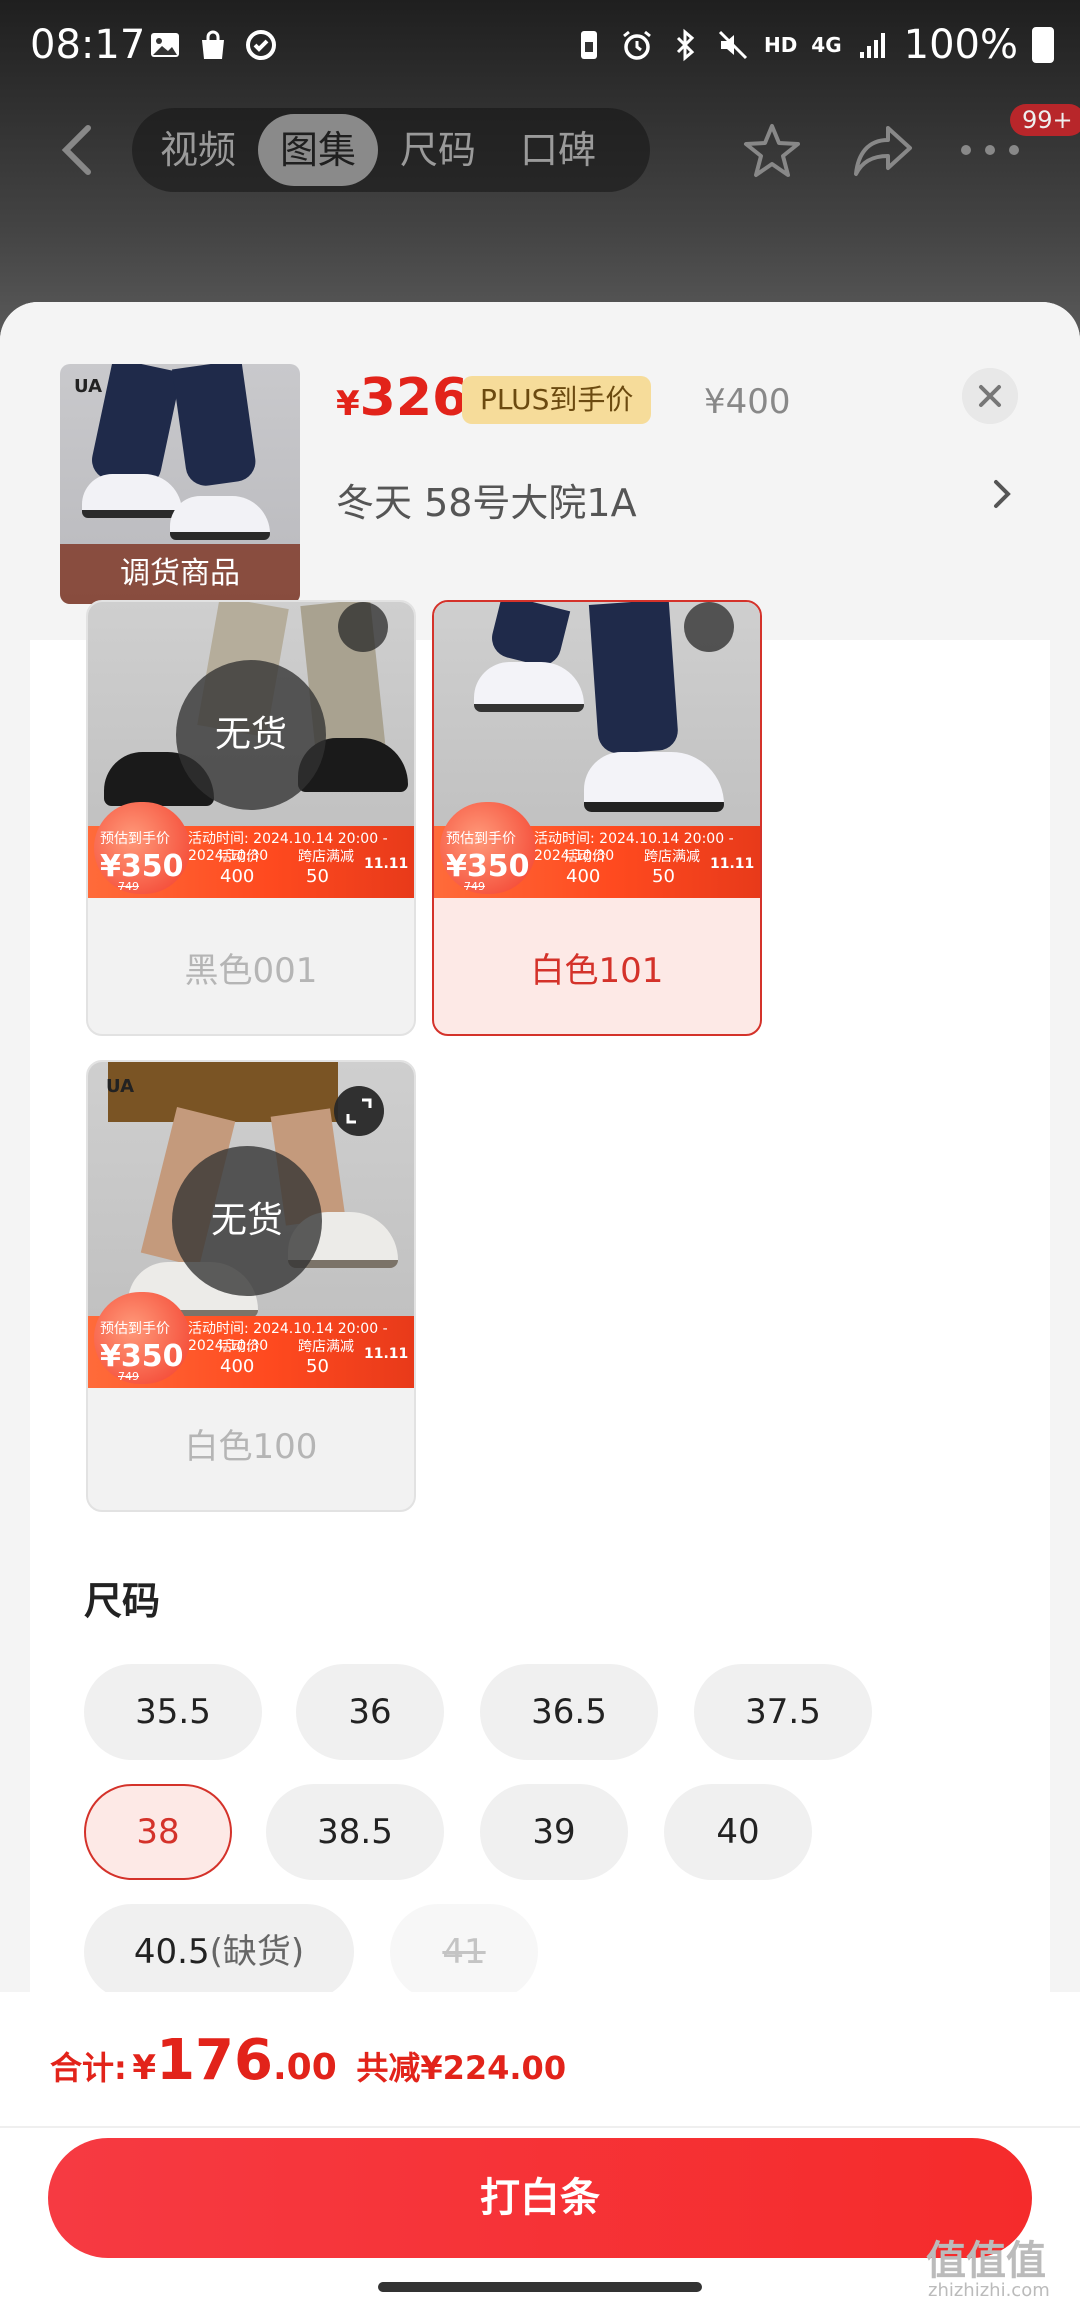 The width and height of the screenshot is (1080, 2316). I want to click on notification-badge: 99+, so click(1045, 120).